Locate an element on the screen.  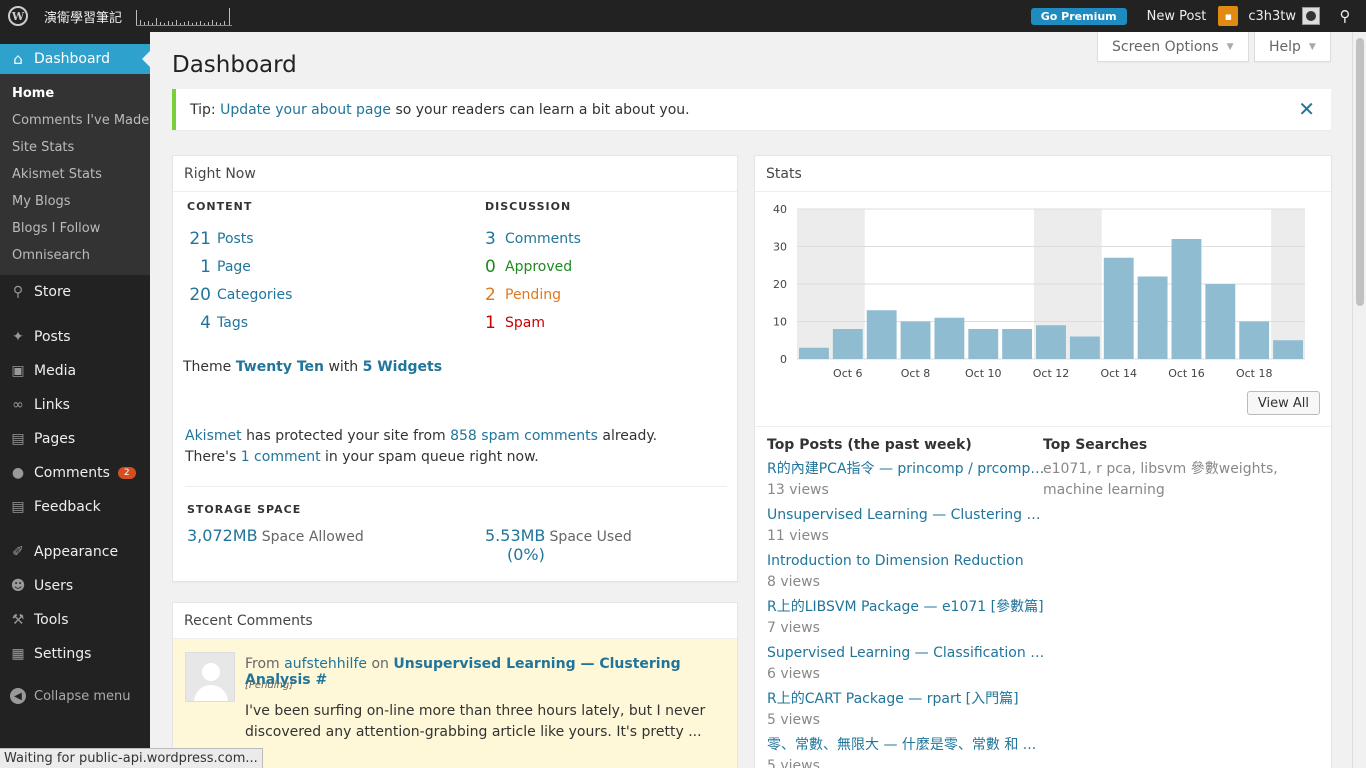
sidebar-item-label: Settings is located at coordinates (63, 654).